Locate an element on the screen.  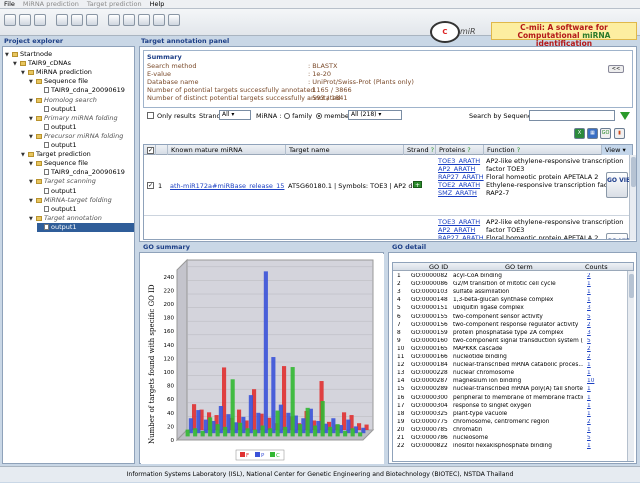
go-counts-header: Counts is located at coordinates (596, 267).